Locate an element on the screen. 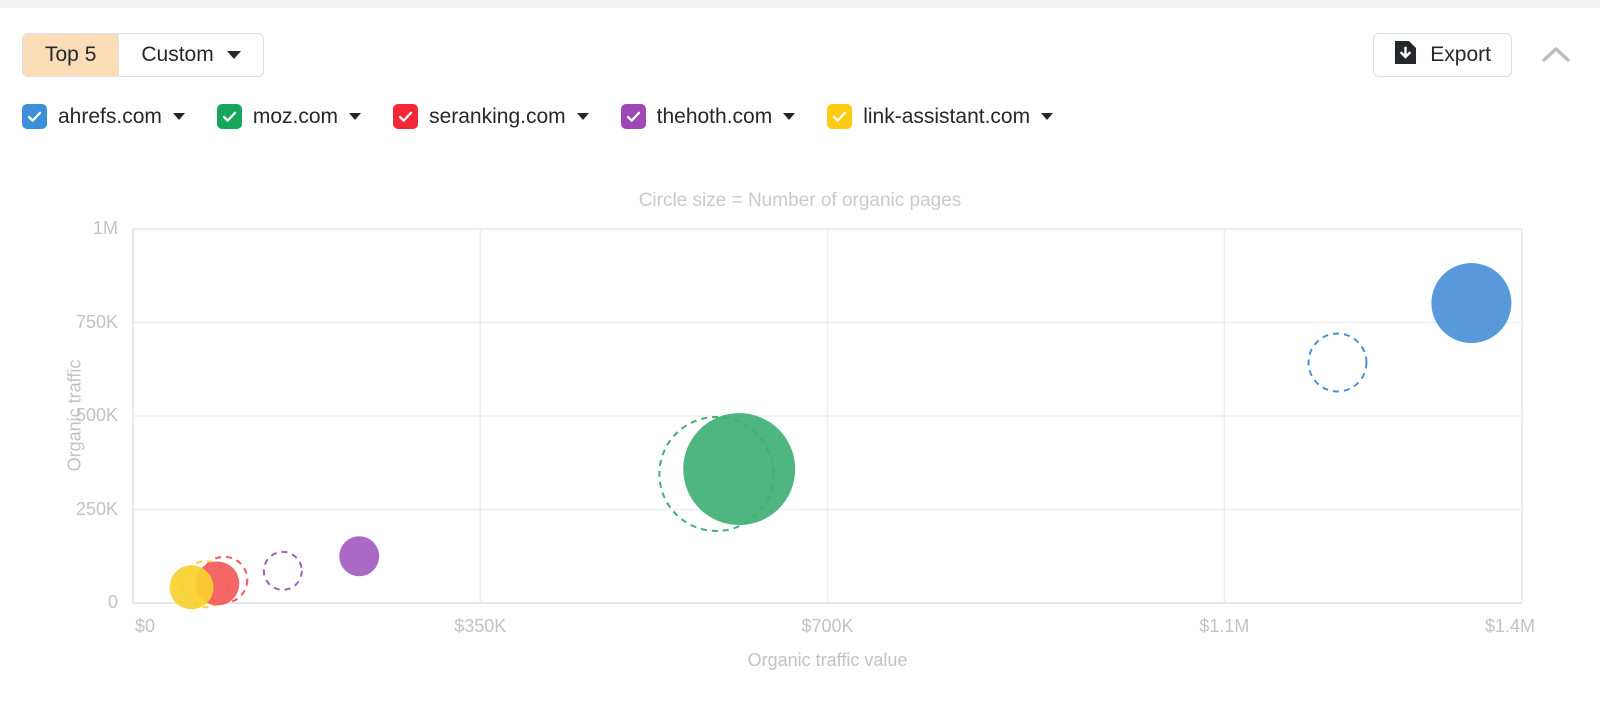  legend-item-label: ahrefs.com is located at coordinates (110, 116).